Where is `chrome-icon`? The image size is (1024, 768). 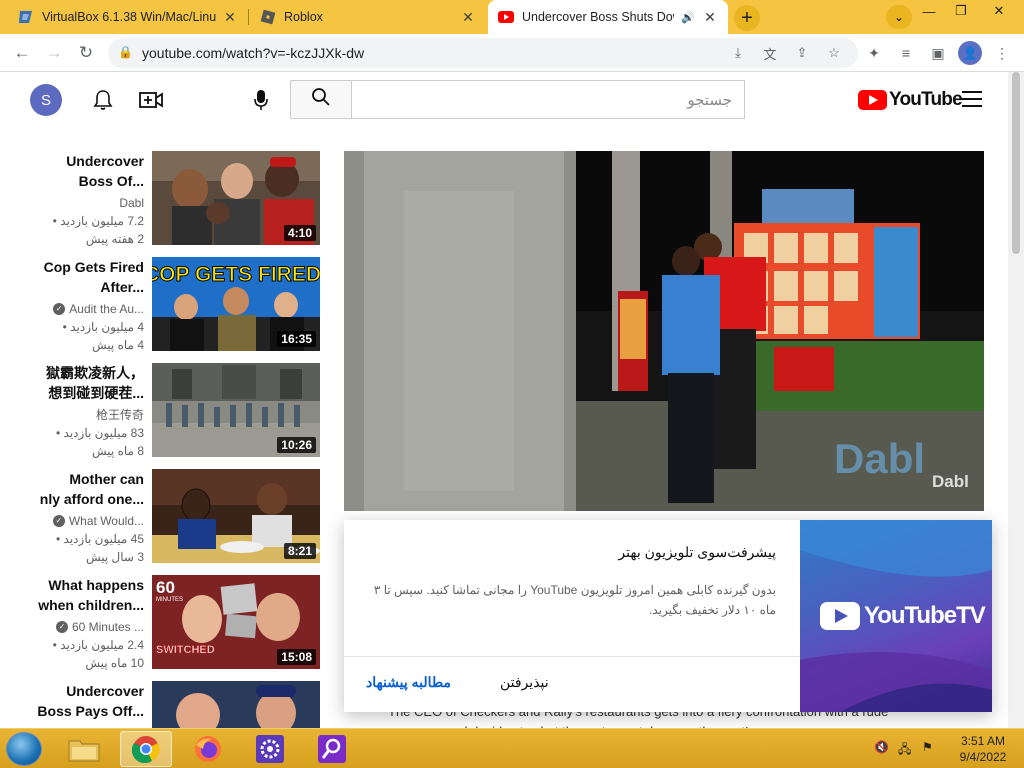 chrome-icon is located at coordinates (146, 749).